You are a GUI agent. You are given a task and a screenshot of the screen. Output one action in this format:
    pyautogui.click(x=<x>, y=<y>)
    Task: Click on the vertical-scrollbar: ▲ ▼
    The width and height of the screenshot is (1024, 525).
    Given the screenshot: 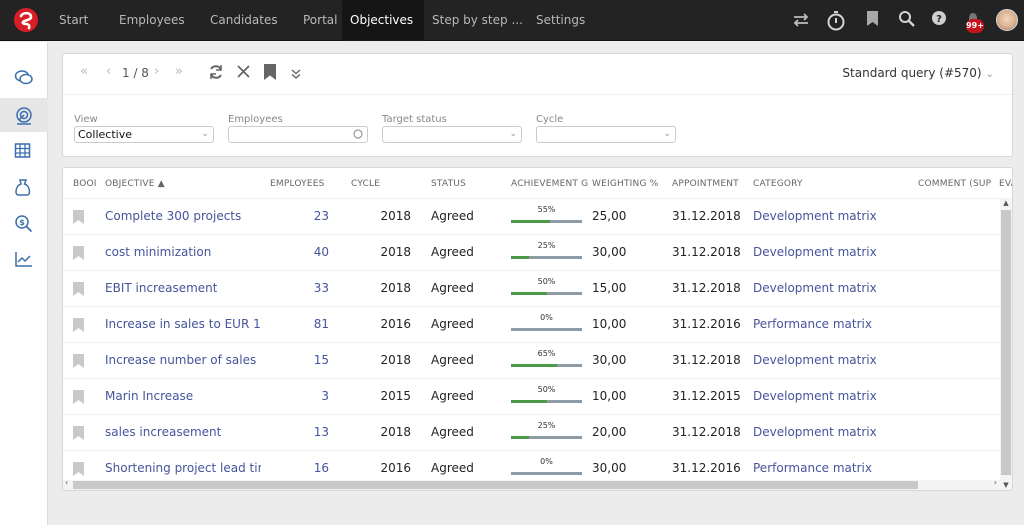 What is the action you would take?
    pyautogui.click(x=1006, y=344)
    